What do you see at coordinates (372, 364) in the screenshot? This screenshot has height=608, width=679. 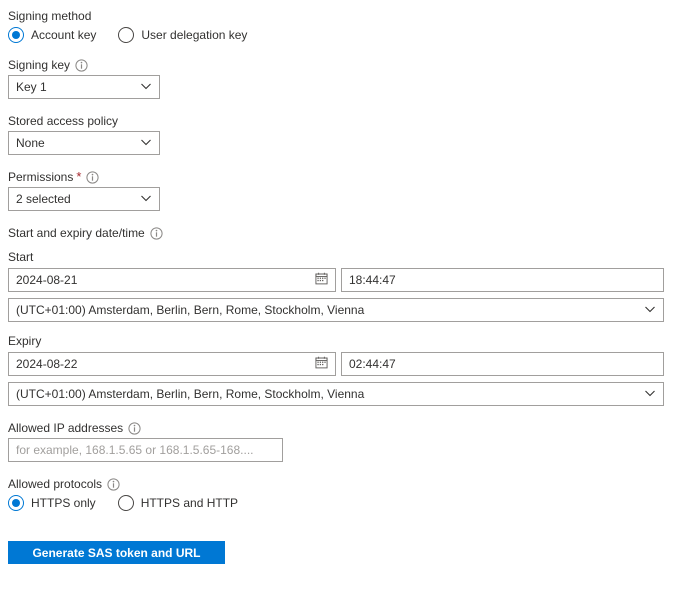 I see `expiry-time-value: 02:44:47` at bounding box center [372, 364].